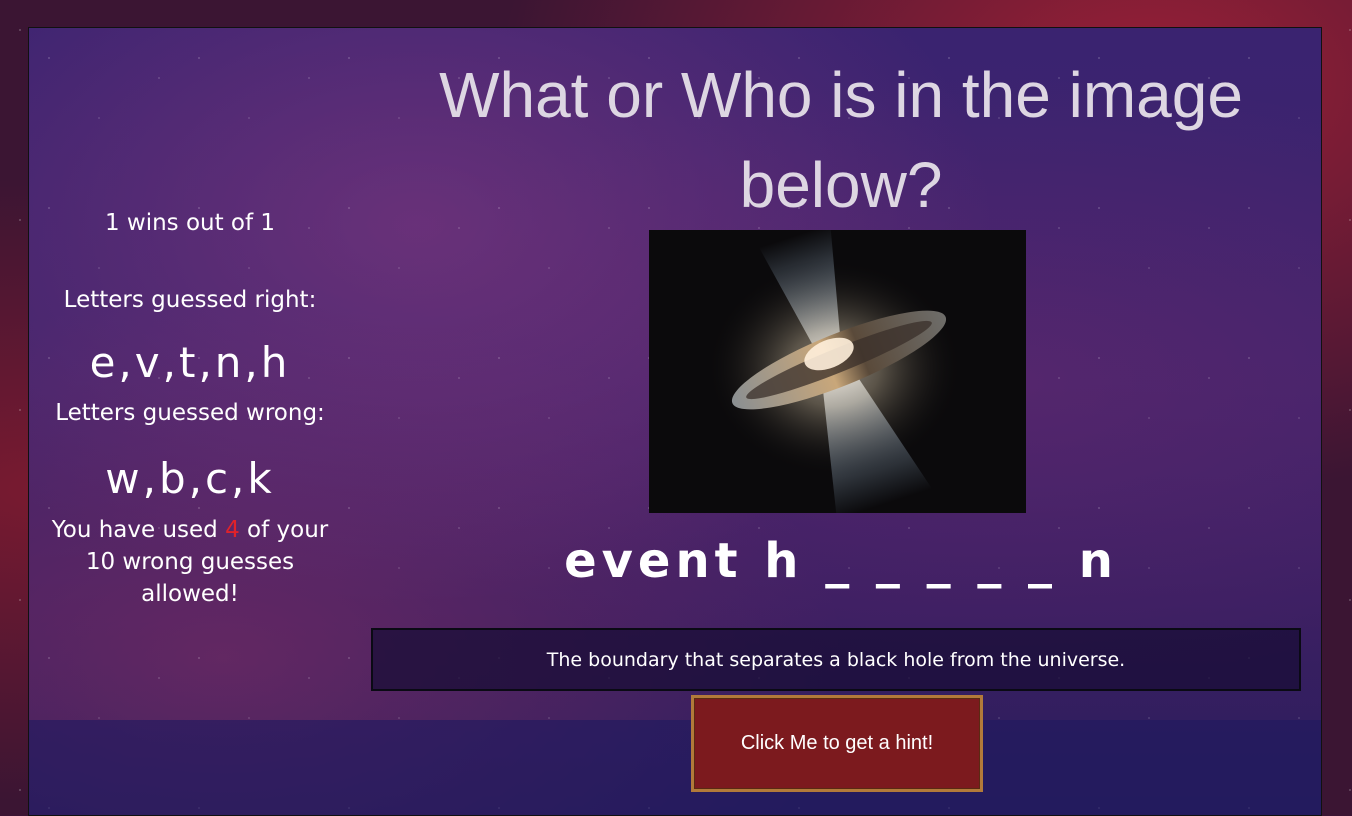 The height and width of the screenshot is (816, 1352). I want to click on get-hint-button: Click Me to get a hint!, so click(837, 743).